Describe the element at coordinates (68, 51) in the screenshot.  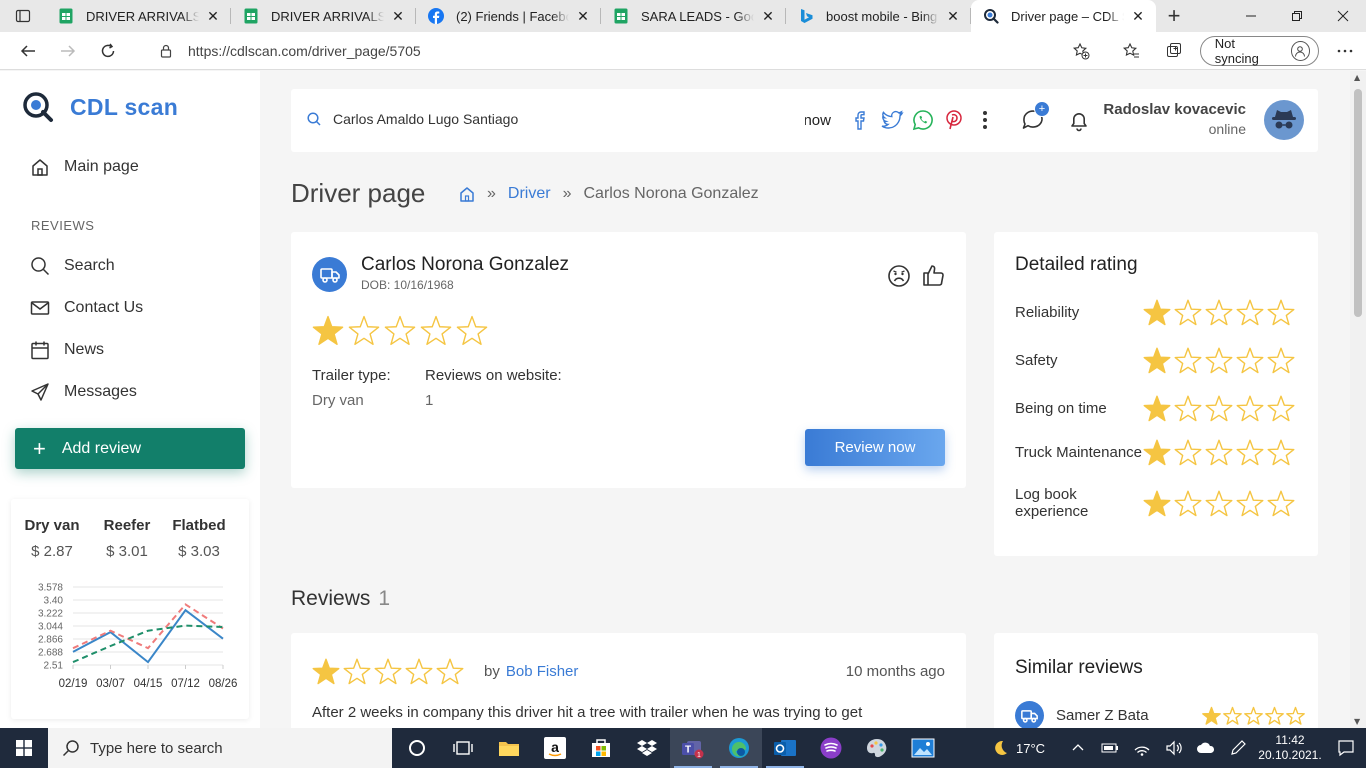
I see `forward-button` at that location.